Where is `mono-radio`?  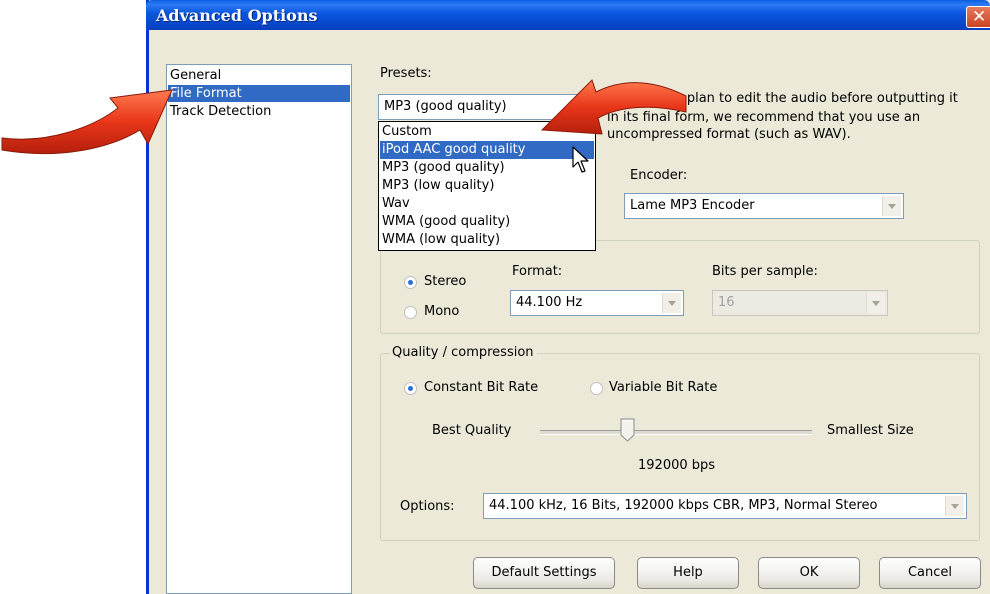 mono-radio is located at coordinates (410, 312).